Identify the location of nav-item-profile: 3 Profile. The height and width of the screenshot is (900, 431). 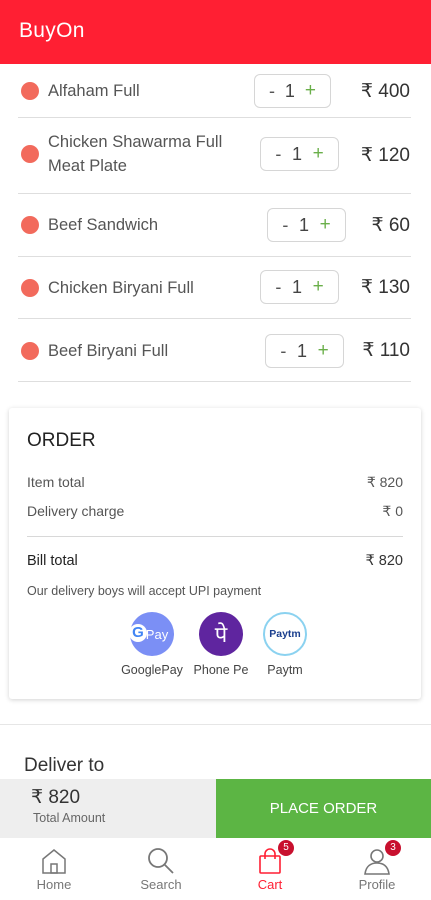
(377, 869).